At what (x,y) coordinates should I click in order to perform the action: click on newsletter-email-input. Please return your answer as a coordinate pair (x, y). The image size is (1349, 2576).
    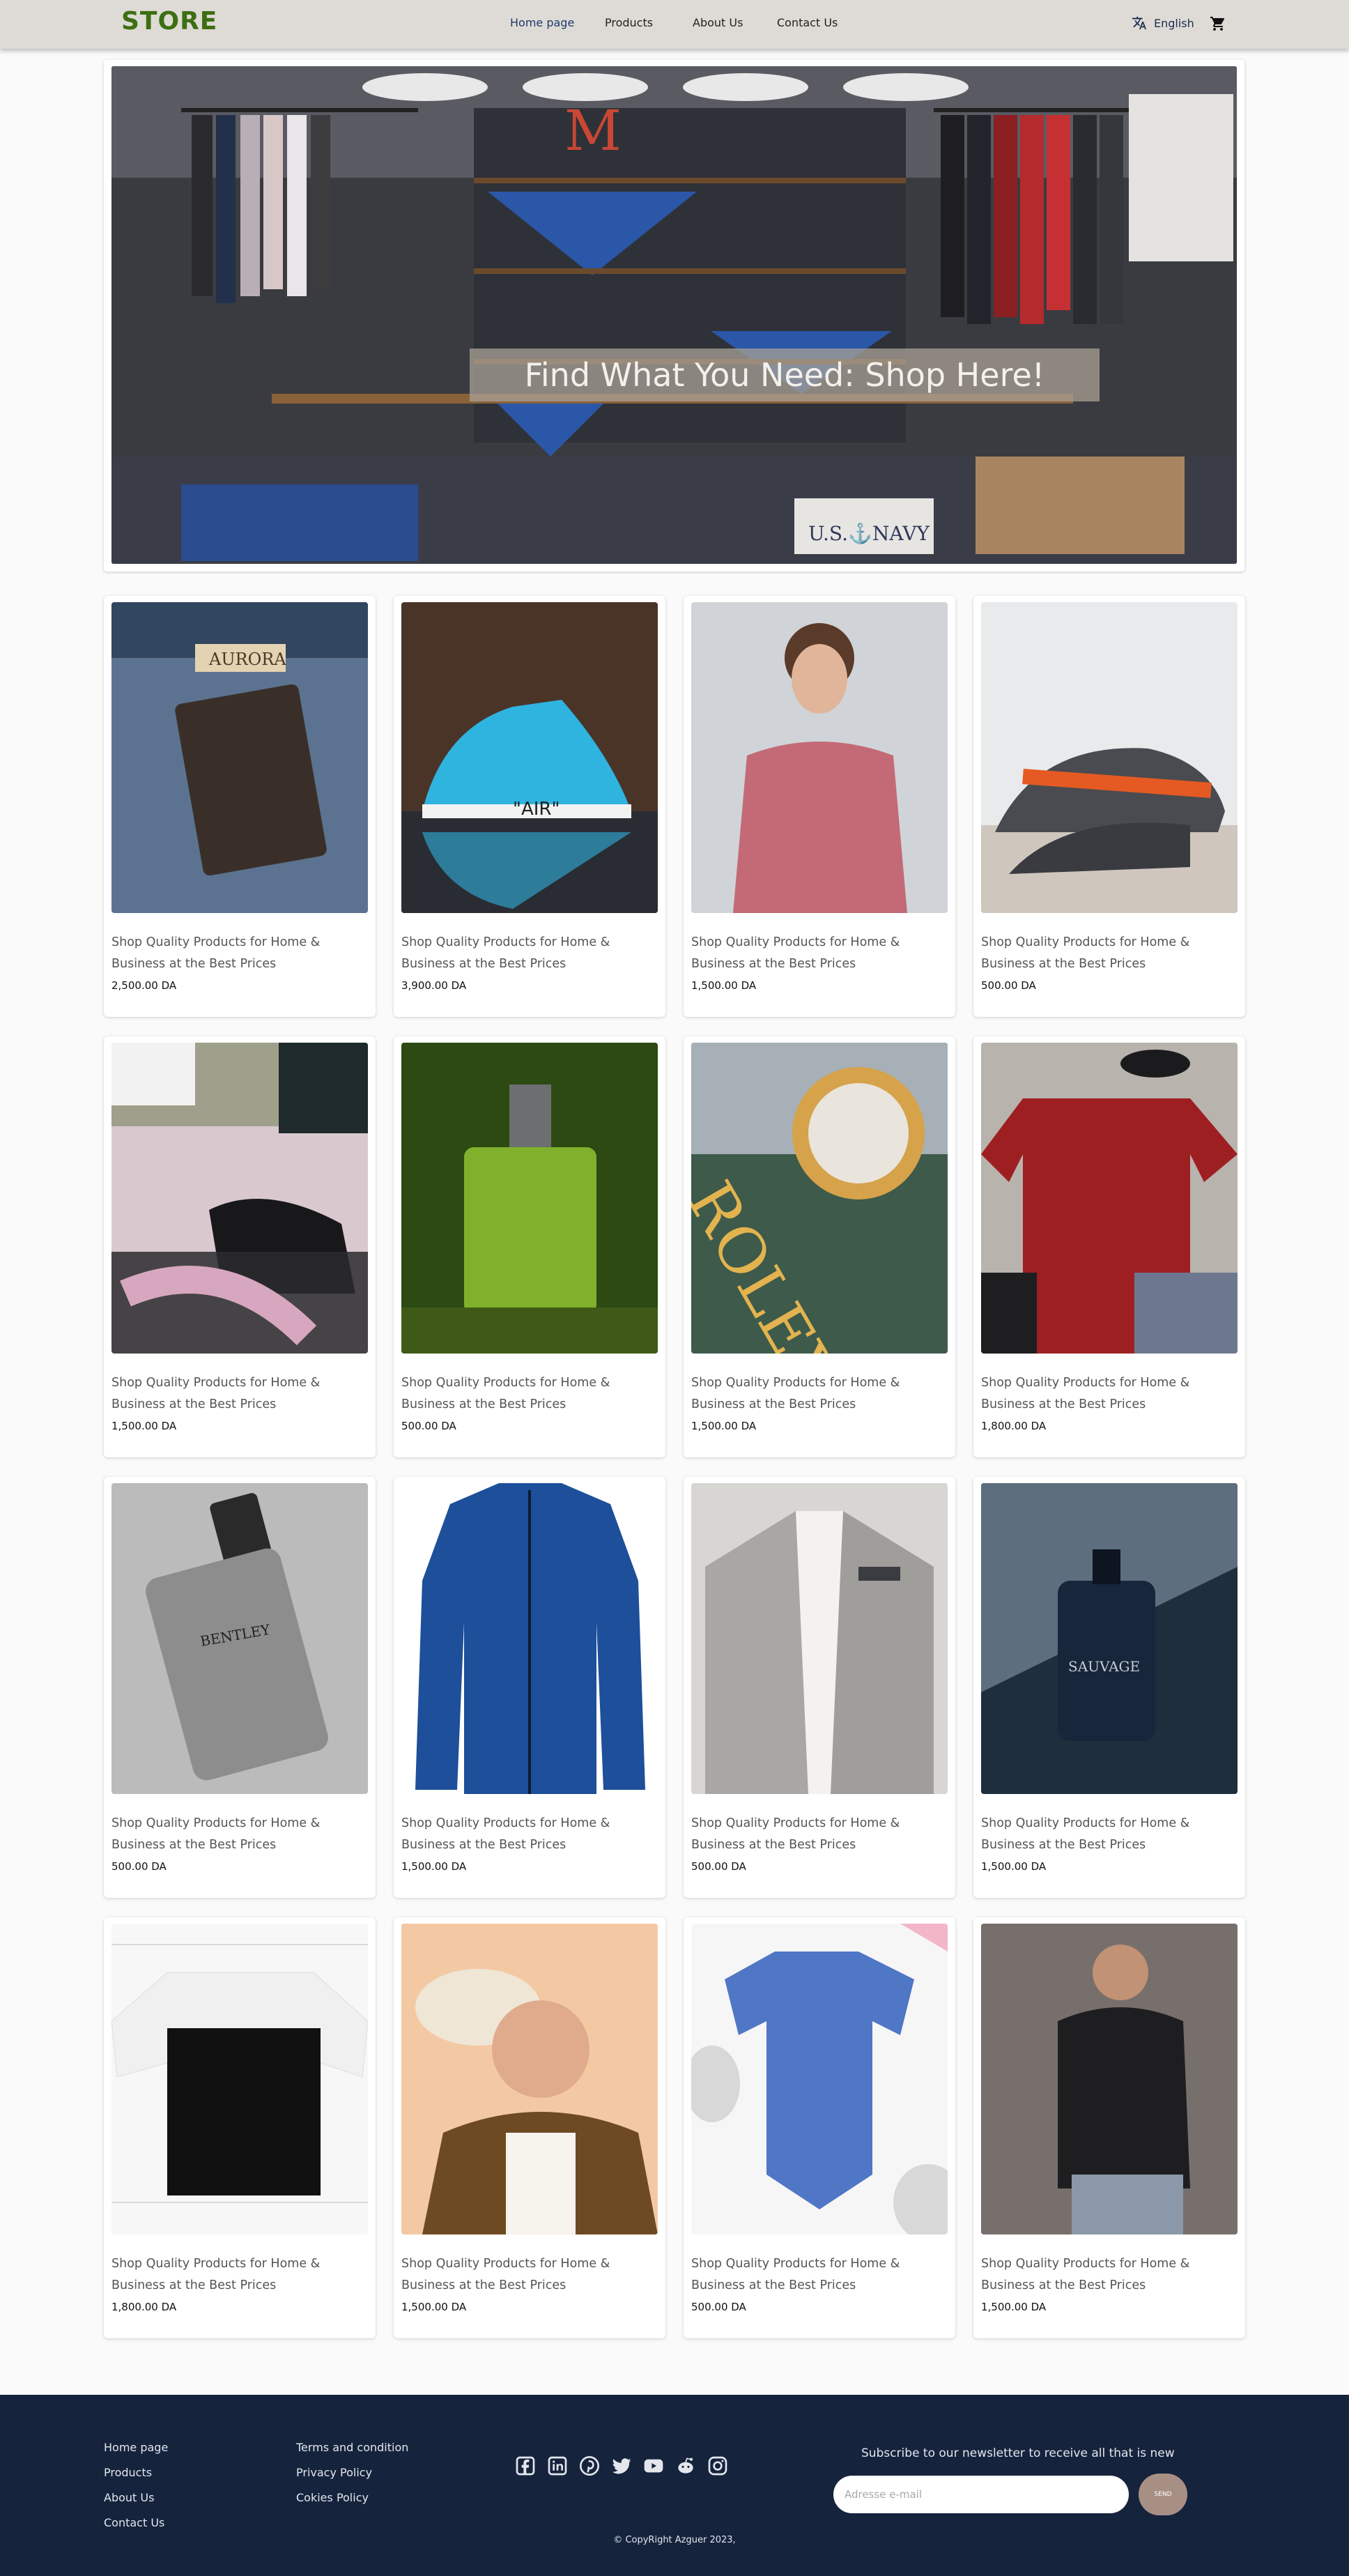
    Looking at the image, I should click on (981, 2494).